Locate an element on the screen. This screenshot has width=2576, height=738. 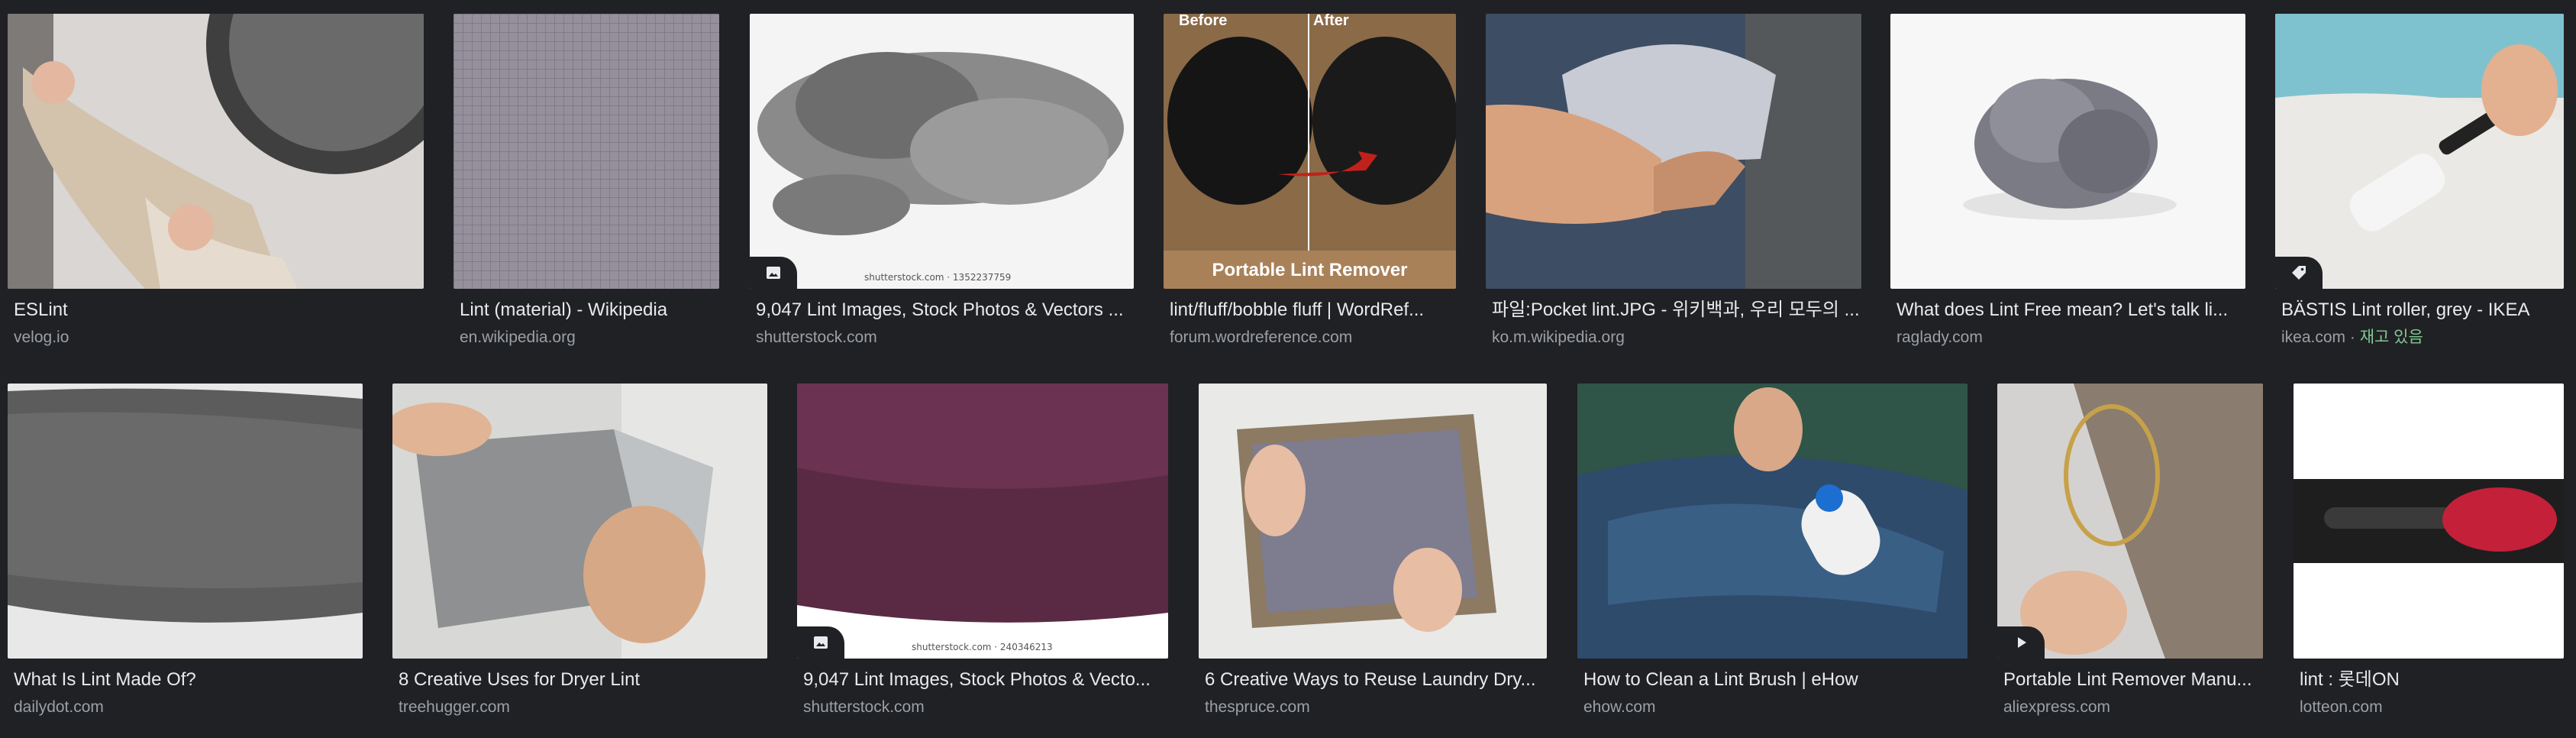
result-title: BÄSTIS Lint roller, grey - IKEA is located at coordinates (2422, 310).